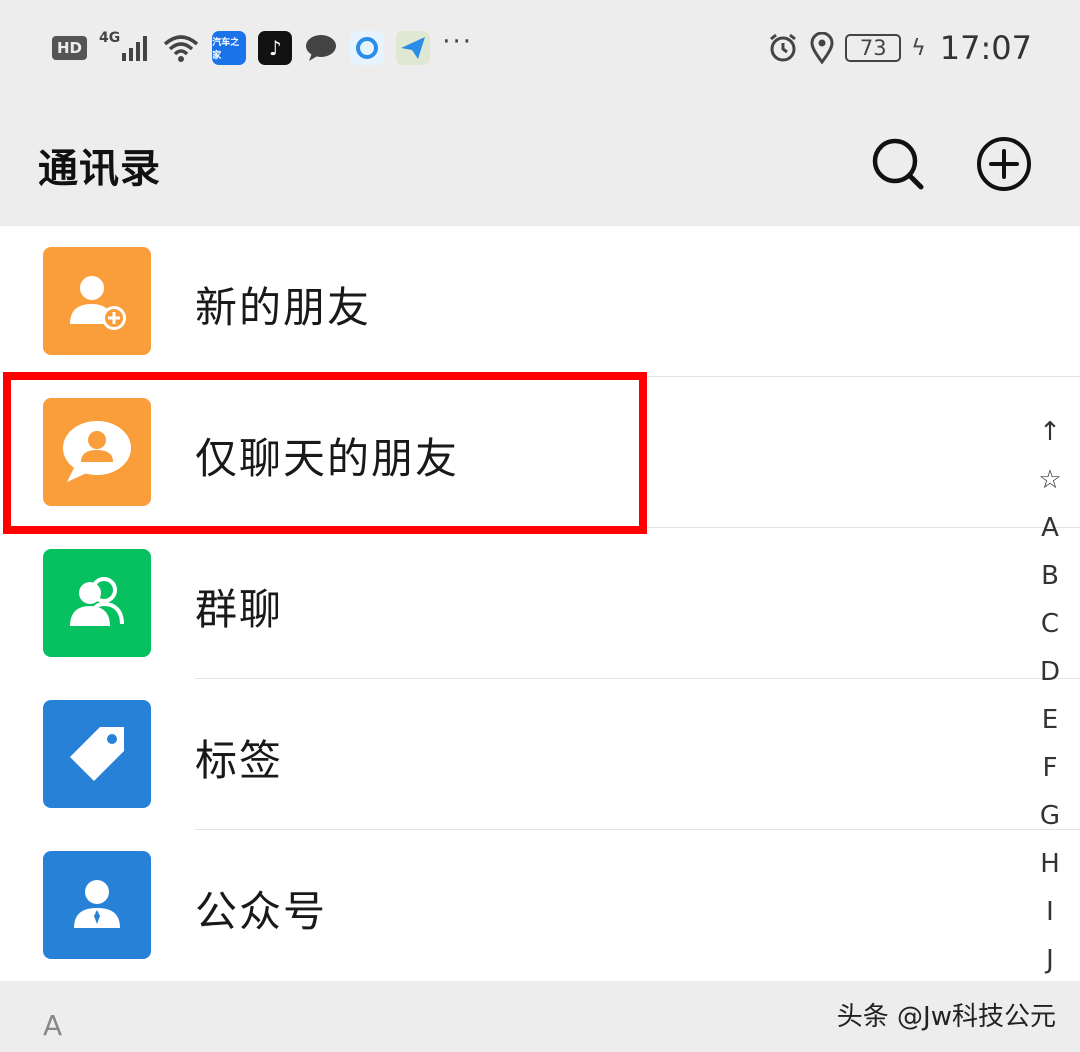 Image resolution: width=1080 pixels, height=1052 pixels. Describe the element at coordinates (540, 48) in the screenshot. I see `status-bar: HD 4G 汽车之家 ♪ ··· 73 ϟ 17:07` at that location.